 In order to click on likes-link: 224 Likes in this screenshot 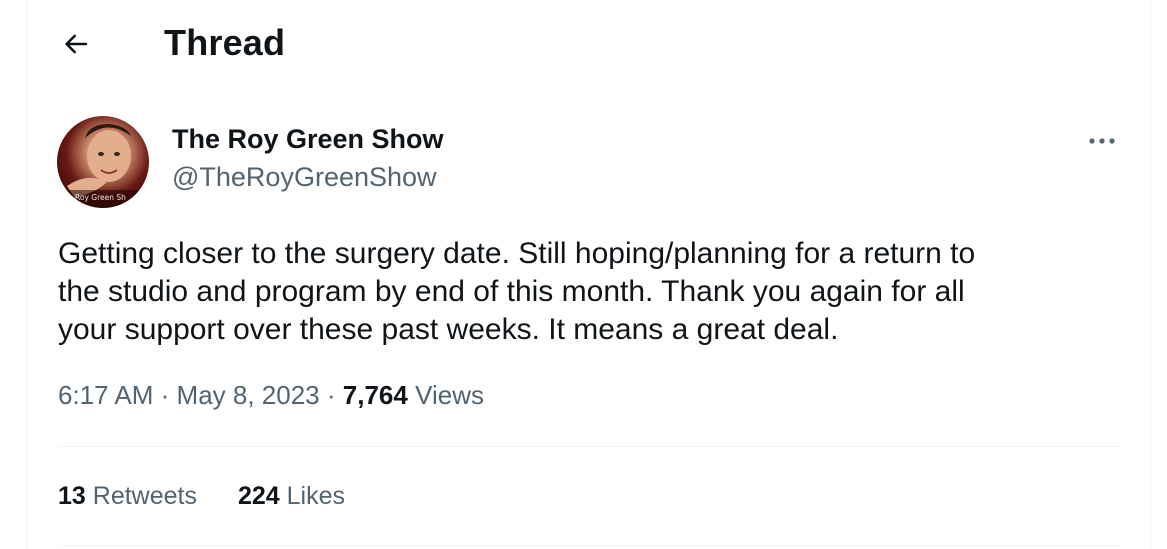, I will do `click(291, 496)`.